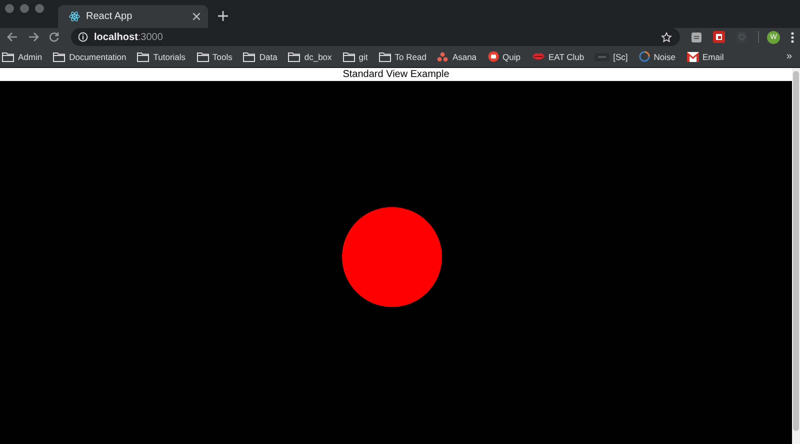 Image resolution: width=800 pixels, height=444 pixels. Describe the element at coordinates (83, 37) in the screenshot. I see `info-icon` at that location.